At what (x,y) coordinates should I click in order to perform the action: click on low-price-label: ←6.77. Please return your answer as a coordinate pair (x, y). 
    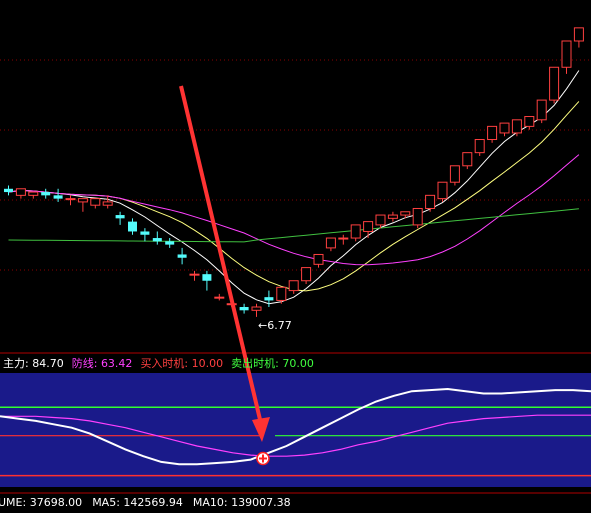
    Looking at the image, I should click on (275, 325).